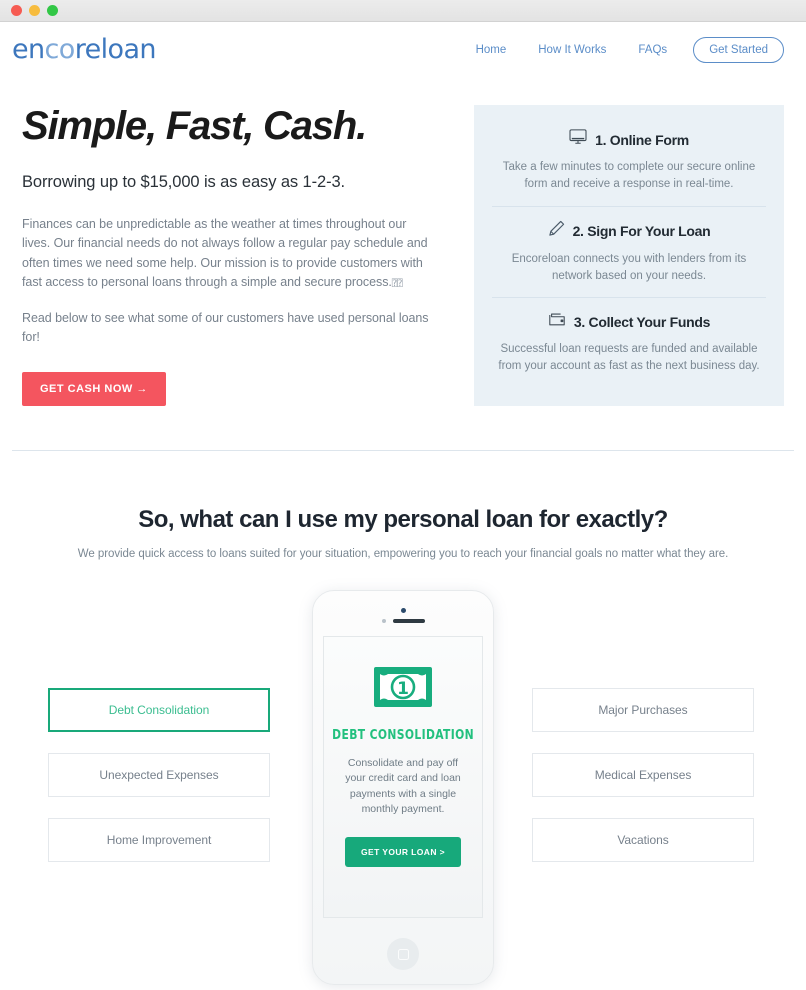 The height and width of the screenshot is (990, 806). I want to click on phone-camera-icon, so click(383, 621).